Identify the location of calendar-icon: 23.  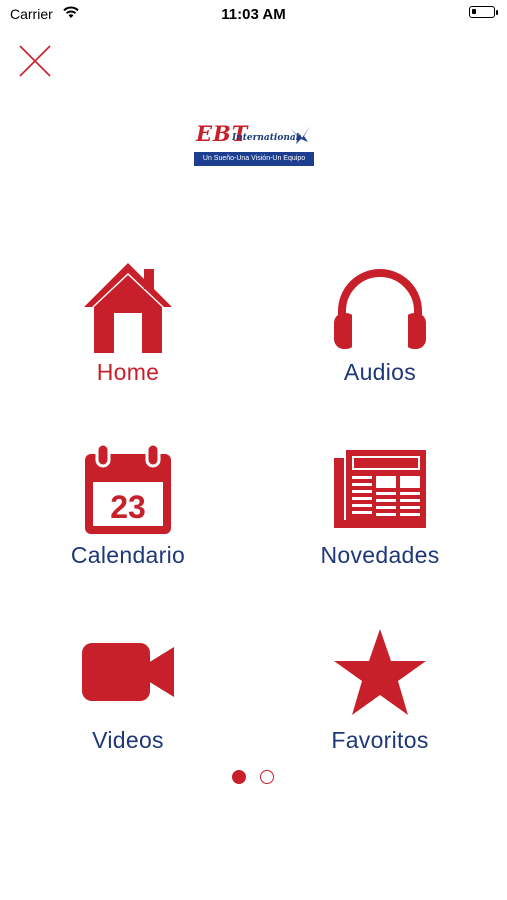
(128, 488).